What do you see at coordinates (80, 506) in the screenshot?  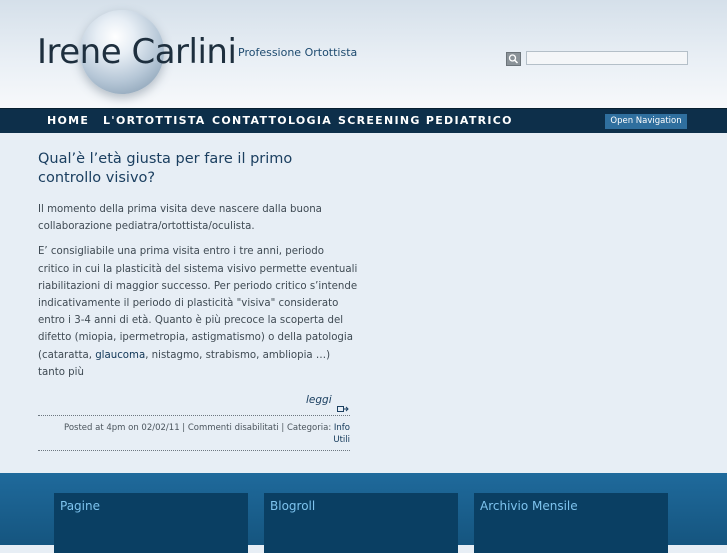 I see `widget-title-pagine: Pagine` at bounding box center [80, 506].